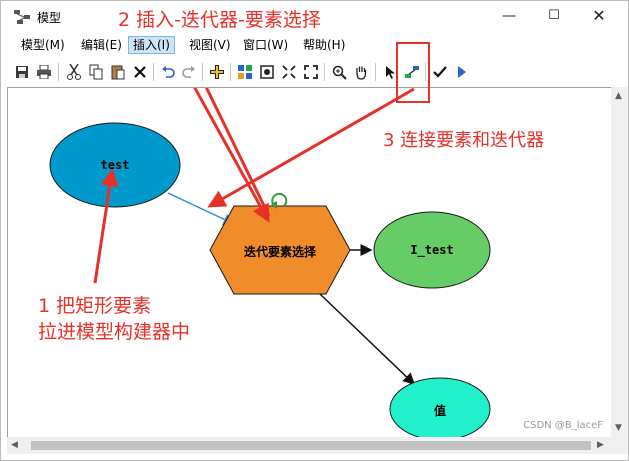 The height and width of the screenshot is (461, 629). Describe the element at coordinates (324, 45) in the screenshot. I see `menu-help: 帮助(H)` at that location.